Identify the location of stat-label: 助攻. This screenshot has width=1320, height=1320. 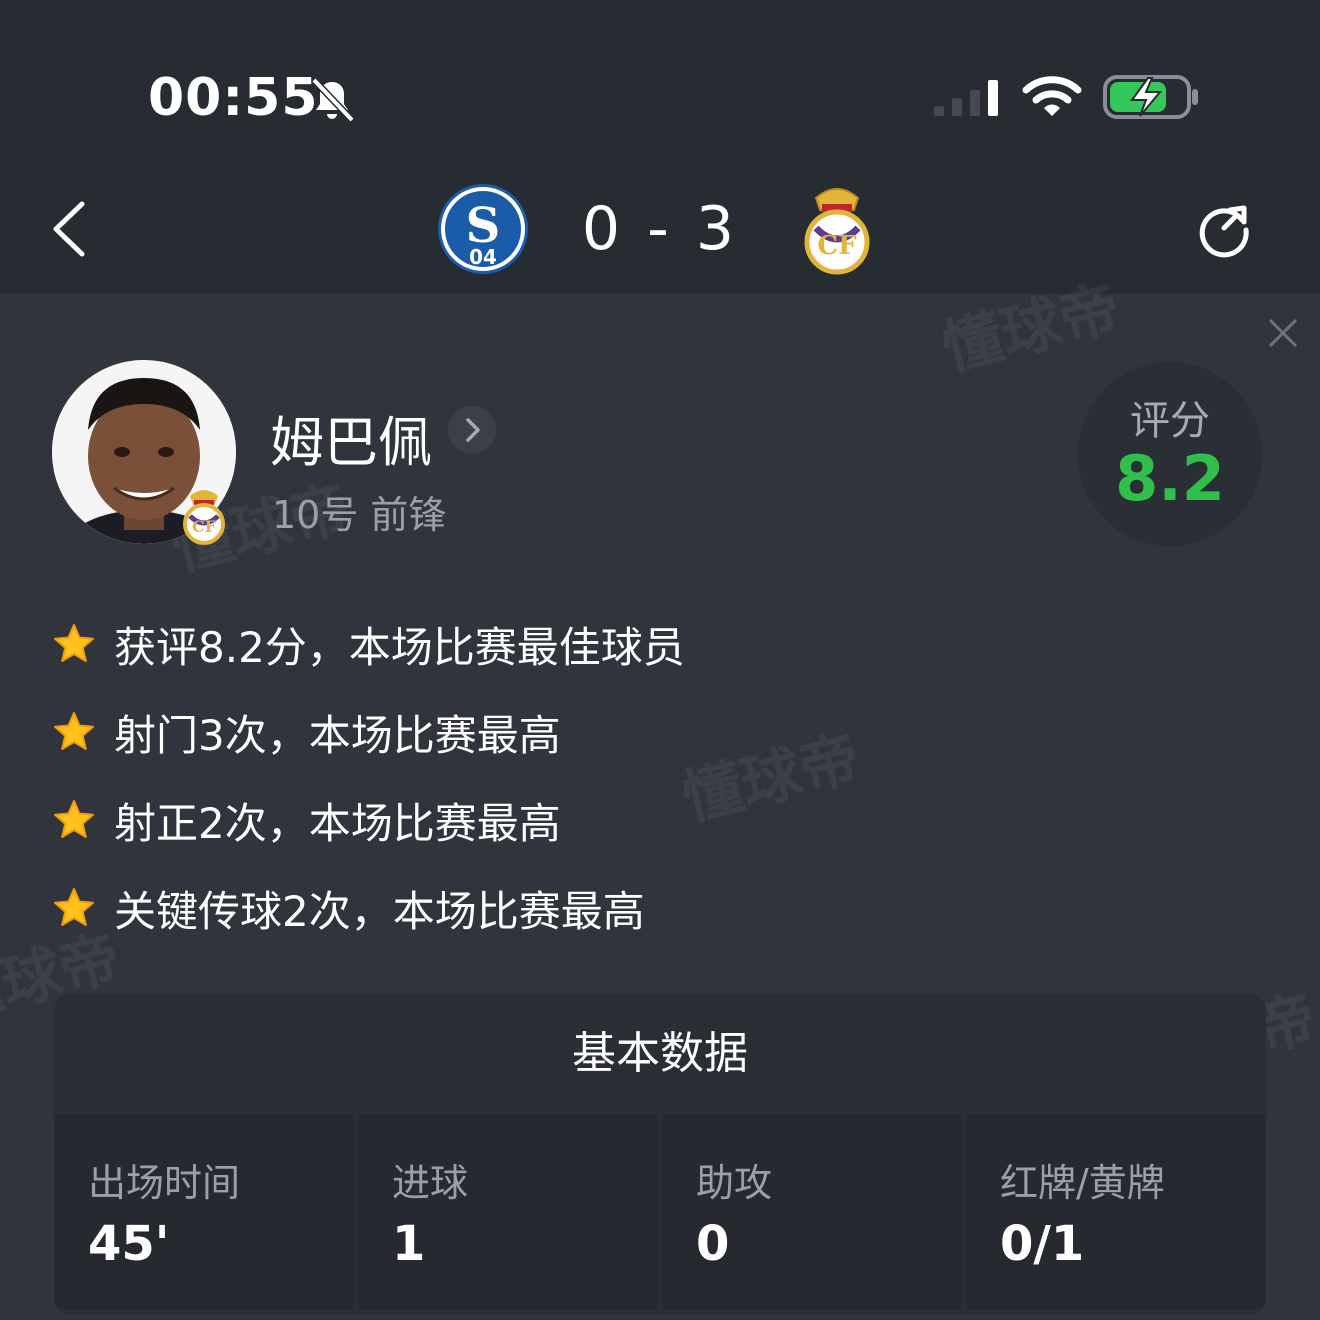
(734, 1183).